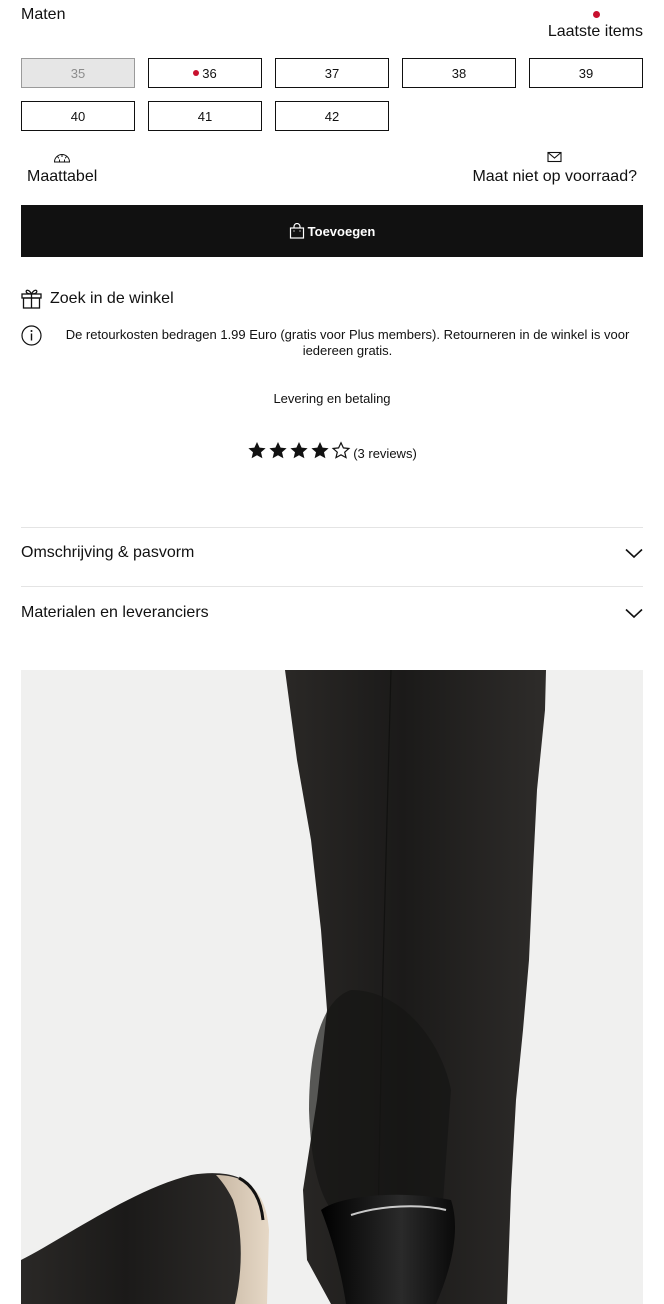 This screenshot has width=664, height=1304. What do you see at coordinates (341, 450) in the screenshot?
I see `star-empty-icon` at bounding box center [341, 450].